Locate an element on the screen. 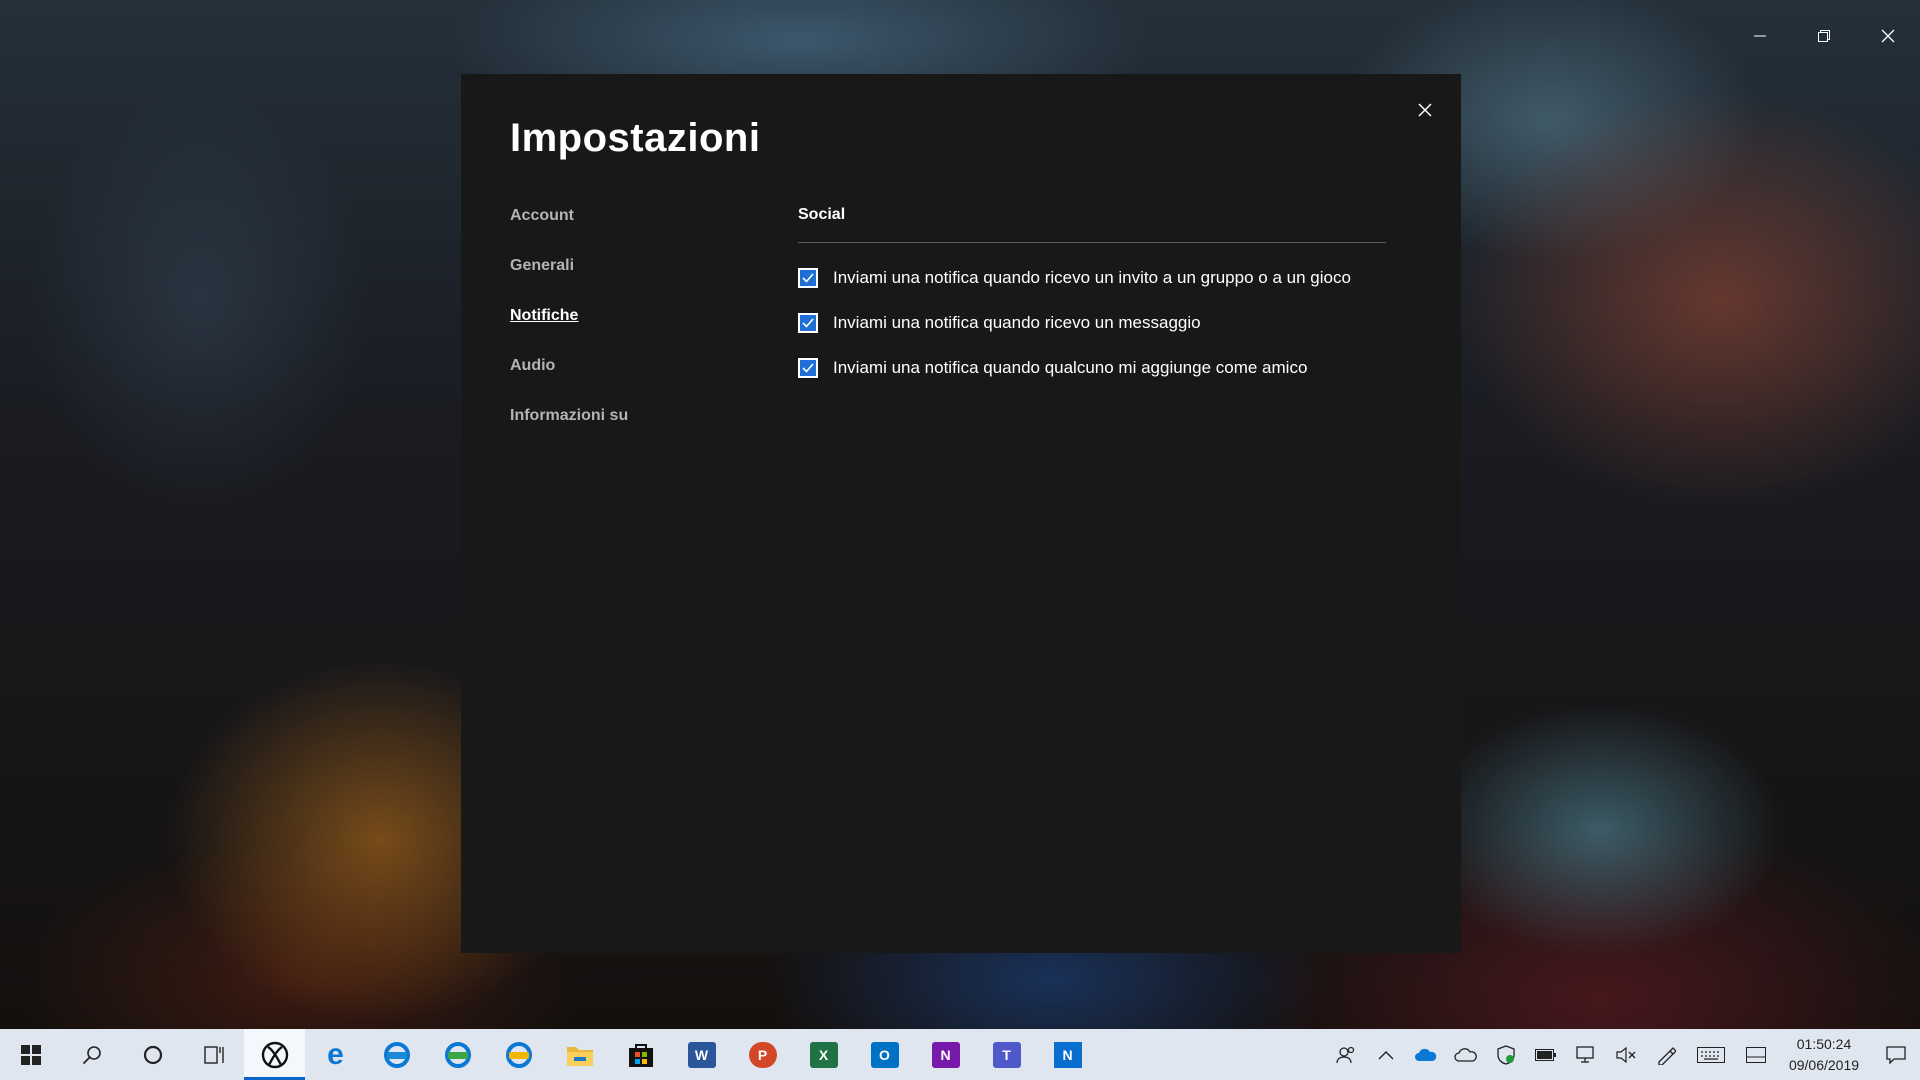 This screenshot has width=1920, height=1080. security-button is located at coordinates (1506, 1054).